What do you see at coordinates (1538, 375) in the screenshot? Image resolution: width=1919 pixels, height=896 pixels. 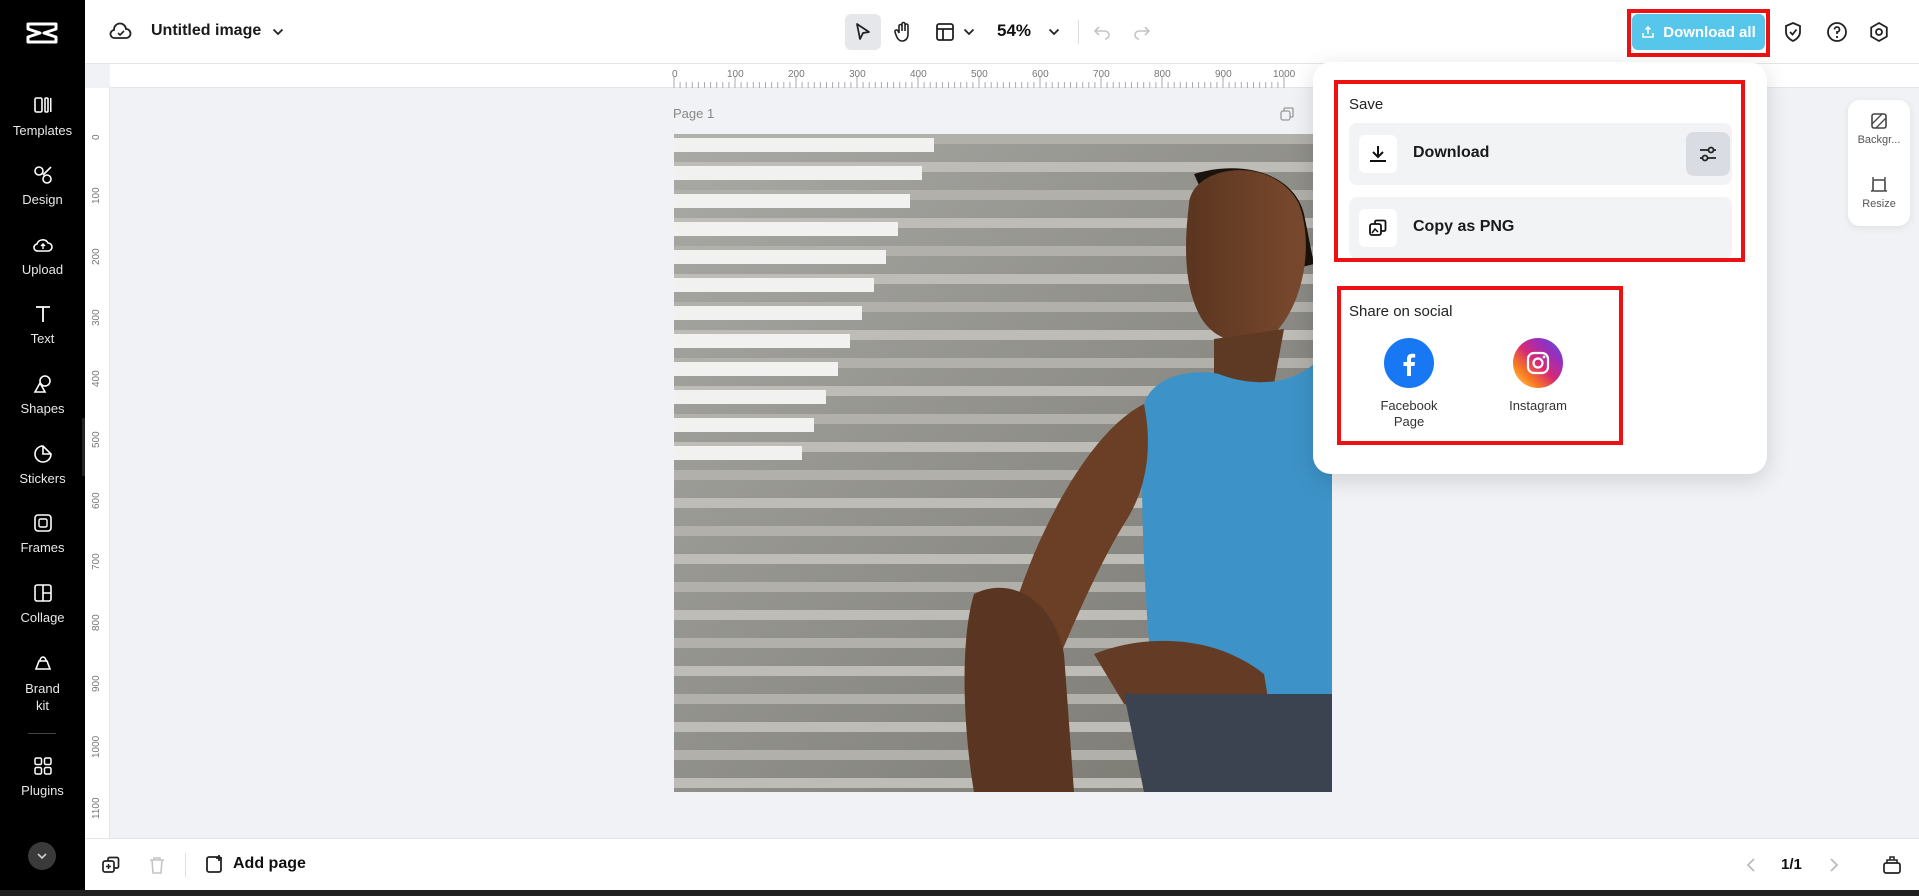 I see `share-instagram-button: Instagram` at bounding box center [1538, 375].